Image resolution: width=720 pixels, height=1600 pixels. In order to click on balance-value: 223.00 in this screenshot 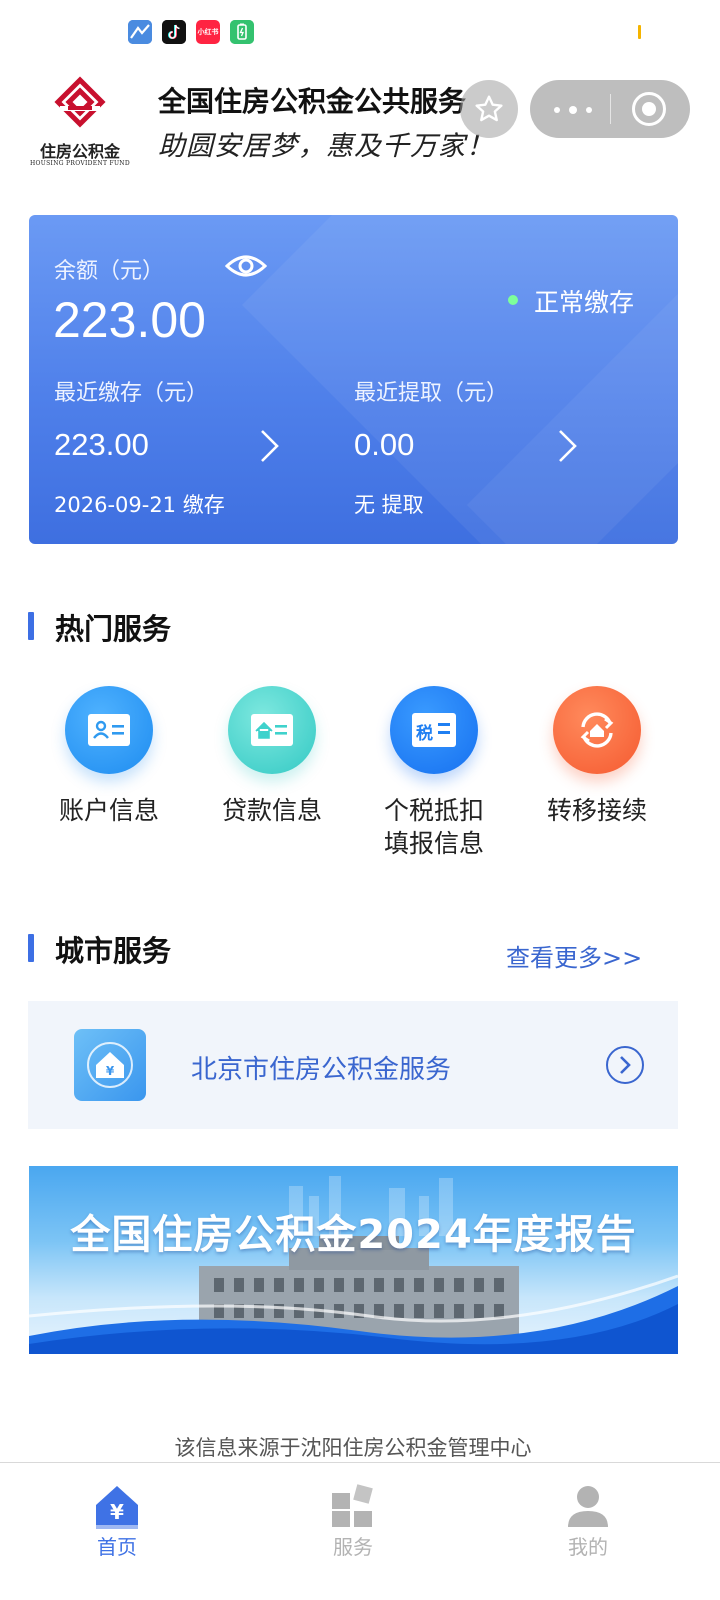, I will do `click(129, 320)`.